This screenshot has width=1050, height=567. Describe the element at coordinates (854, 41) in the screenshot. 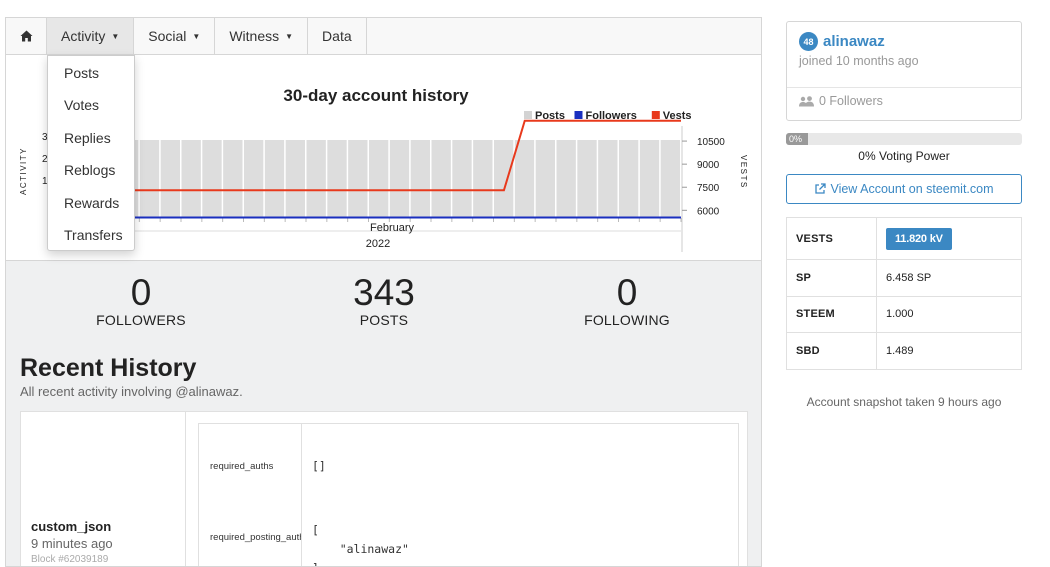

I see `profile-username: alinawaz` at that location.